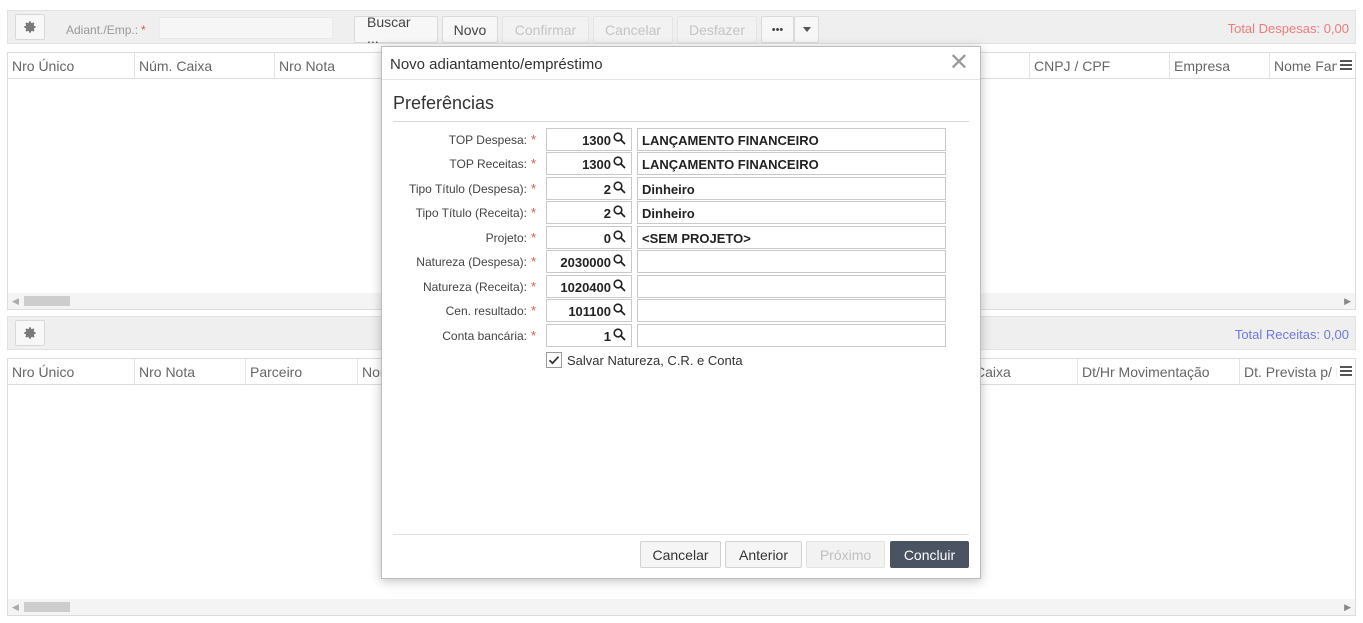  I want to click on confirmar-button: Confirmar, so click(545, 29).